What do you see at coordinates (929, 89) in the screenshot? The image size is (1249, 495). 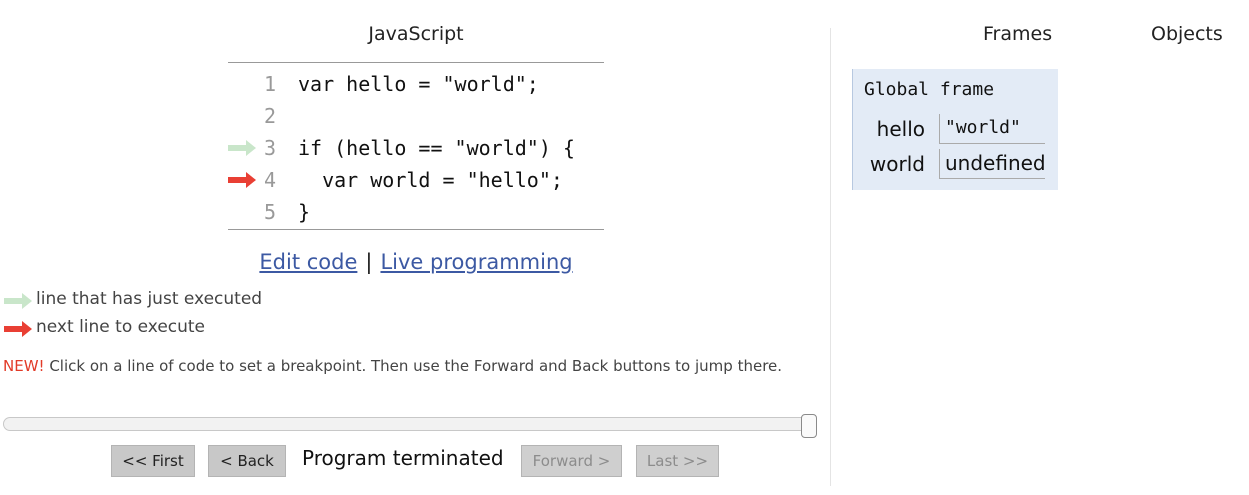 I see `frame-title: Global frame` at bounding box center [929, 89].